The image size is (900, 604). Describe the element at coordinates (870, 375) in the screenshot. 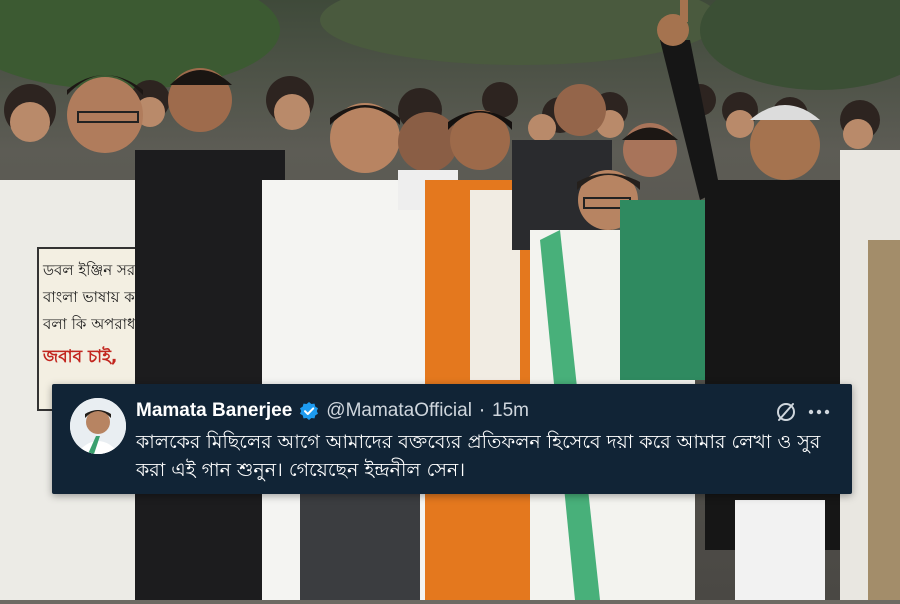

I see `person-right-edge` at that location.